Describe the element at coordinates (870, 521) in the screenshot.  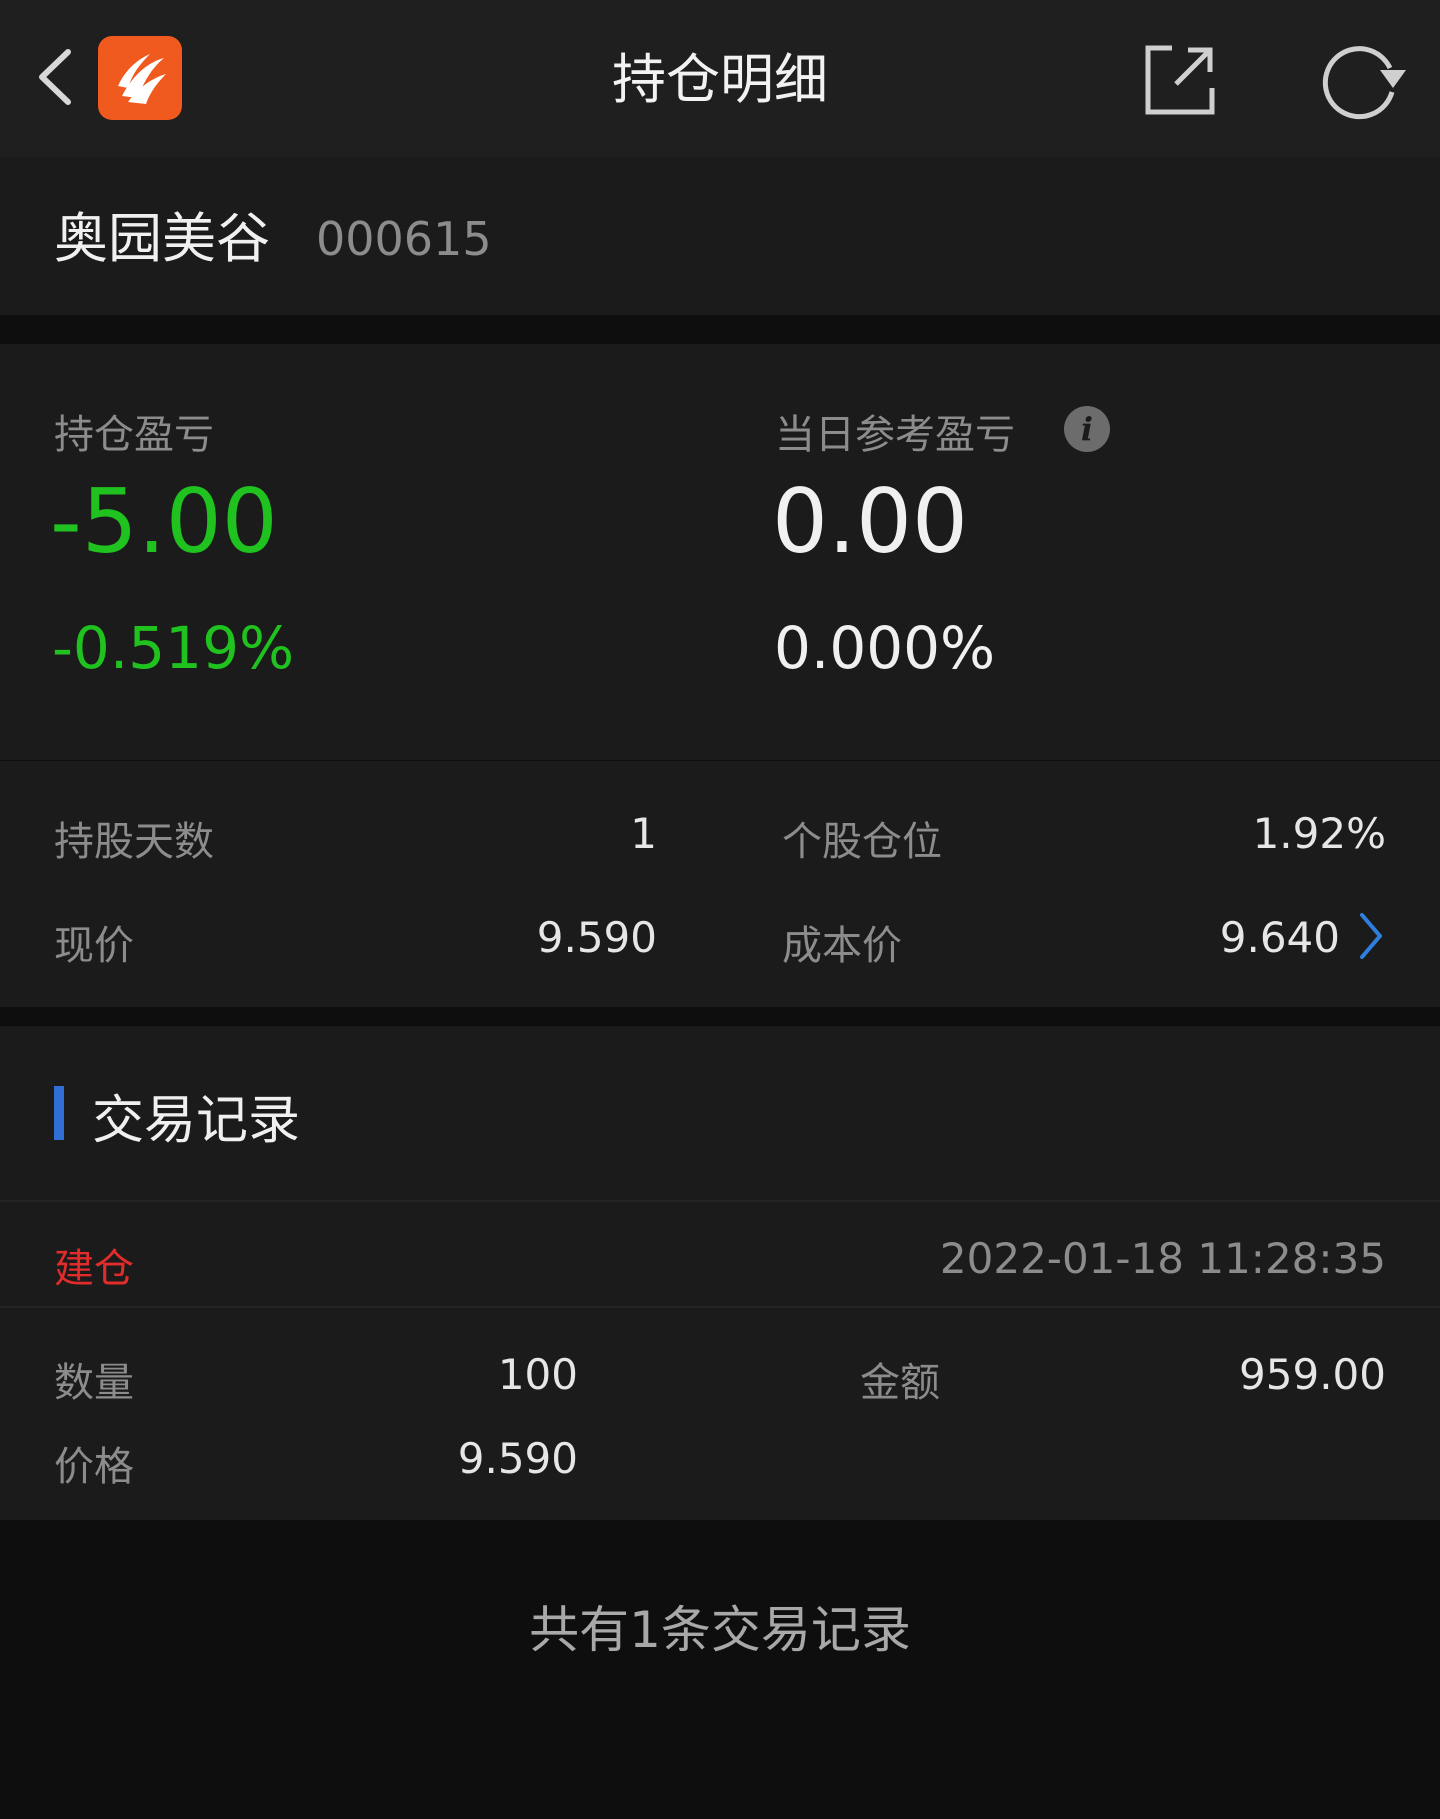
I see `daily-pl-value: 0.00` at that location.